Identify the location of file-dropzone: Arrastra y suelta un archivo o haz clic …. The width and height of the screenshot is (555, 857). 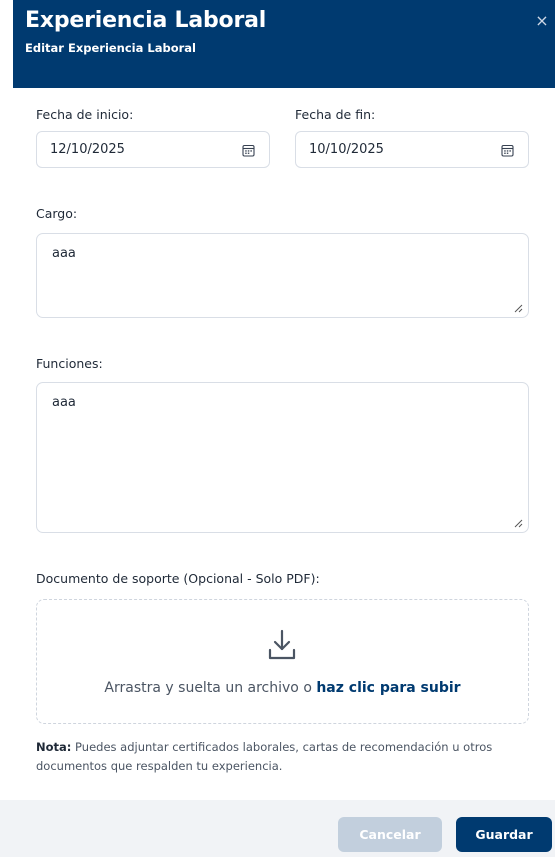
(282, 661).